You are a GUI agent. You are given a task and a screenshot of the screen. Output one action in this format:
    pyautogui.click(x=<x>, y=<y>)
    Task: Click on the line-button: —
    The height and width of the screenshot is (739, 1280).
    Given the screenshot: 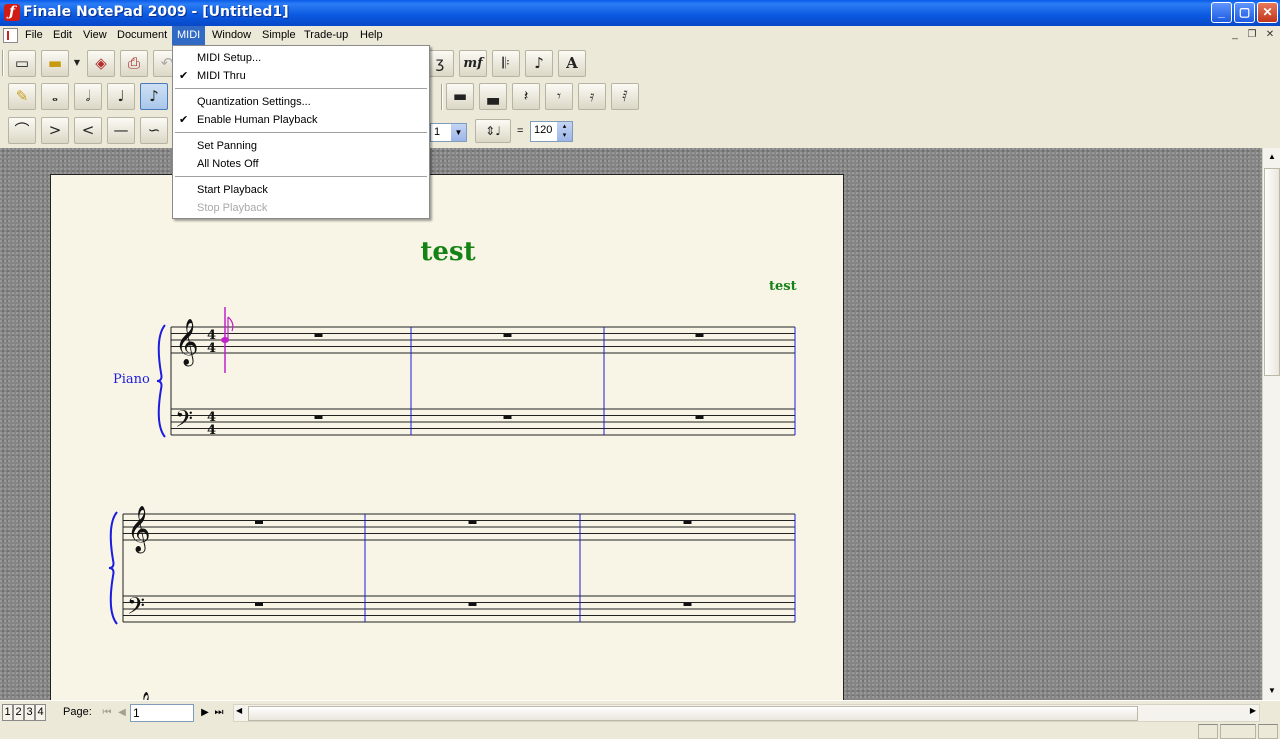 What is the action you would take?
    pyautogui.click(x=121, y=130)
    